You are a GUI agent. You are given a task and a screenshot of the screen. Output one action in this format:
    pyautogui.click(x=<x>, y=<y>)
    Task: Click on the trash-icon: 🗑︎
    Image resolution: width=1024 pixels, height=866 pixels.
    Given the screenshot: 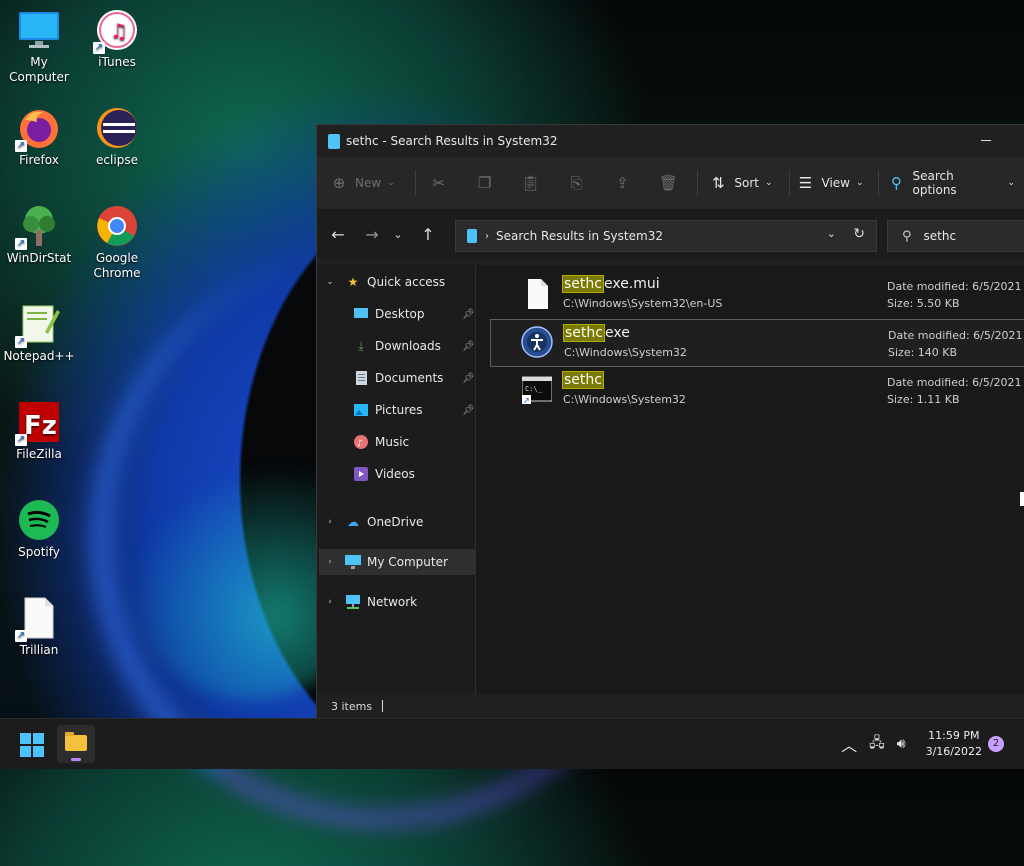 What is the action you would take?
    pyautogui.click(x=668, y=183)
    